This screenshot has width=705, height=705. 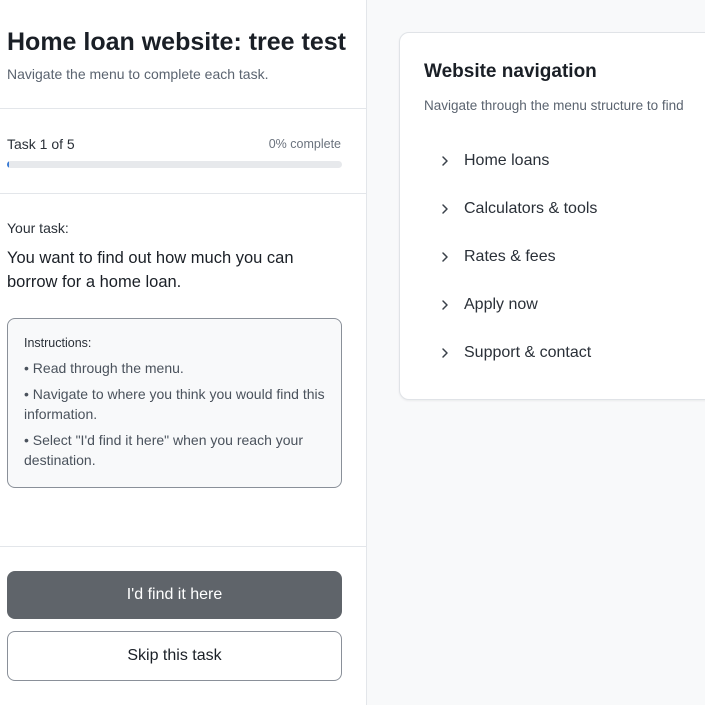 I want to click on nav-item-home-loans: Home loans, so click(x=518, y=161).